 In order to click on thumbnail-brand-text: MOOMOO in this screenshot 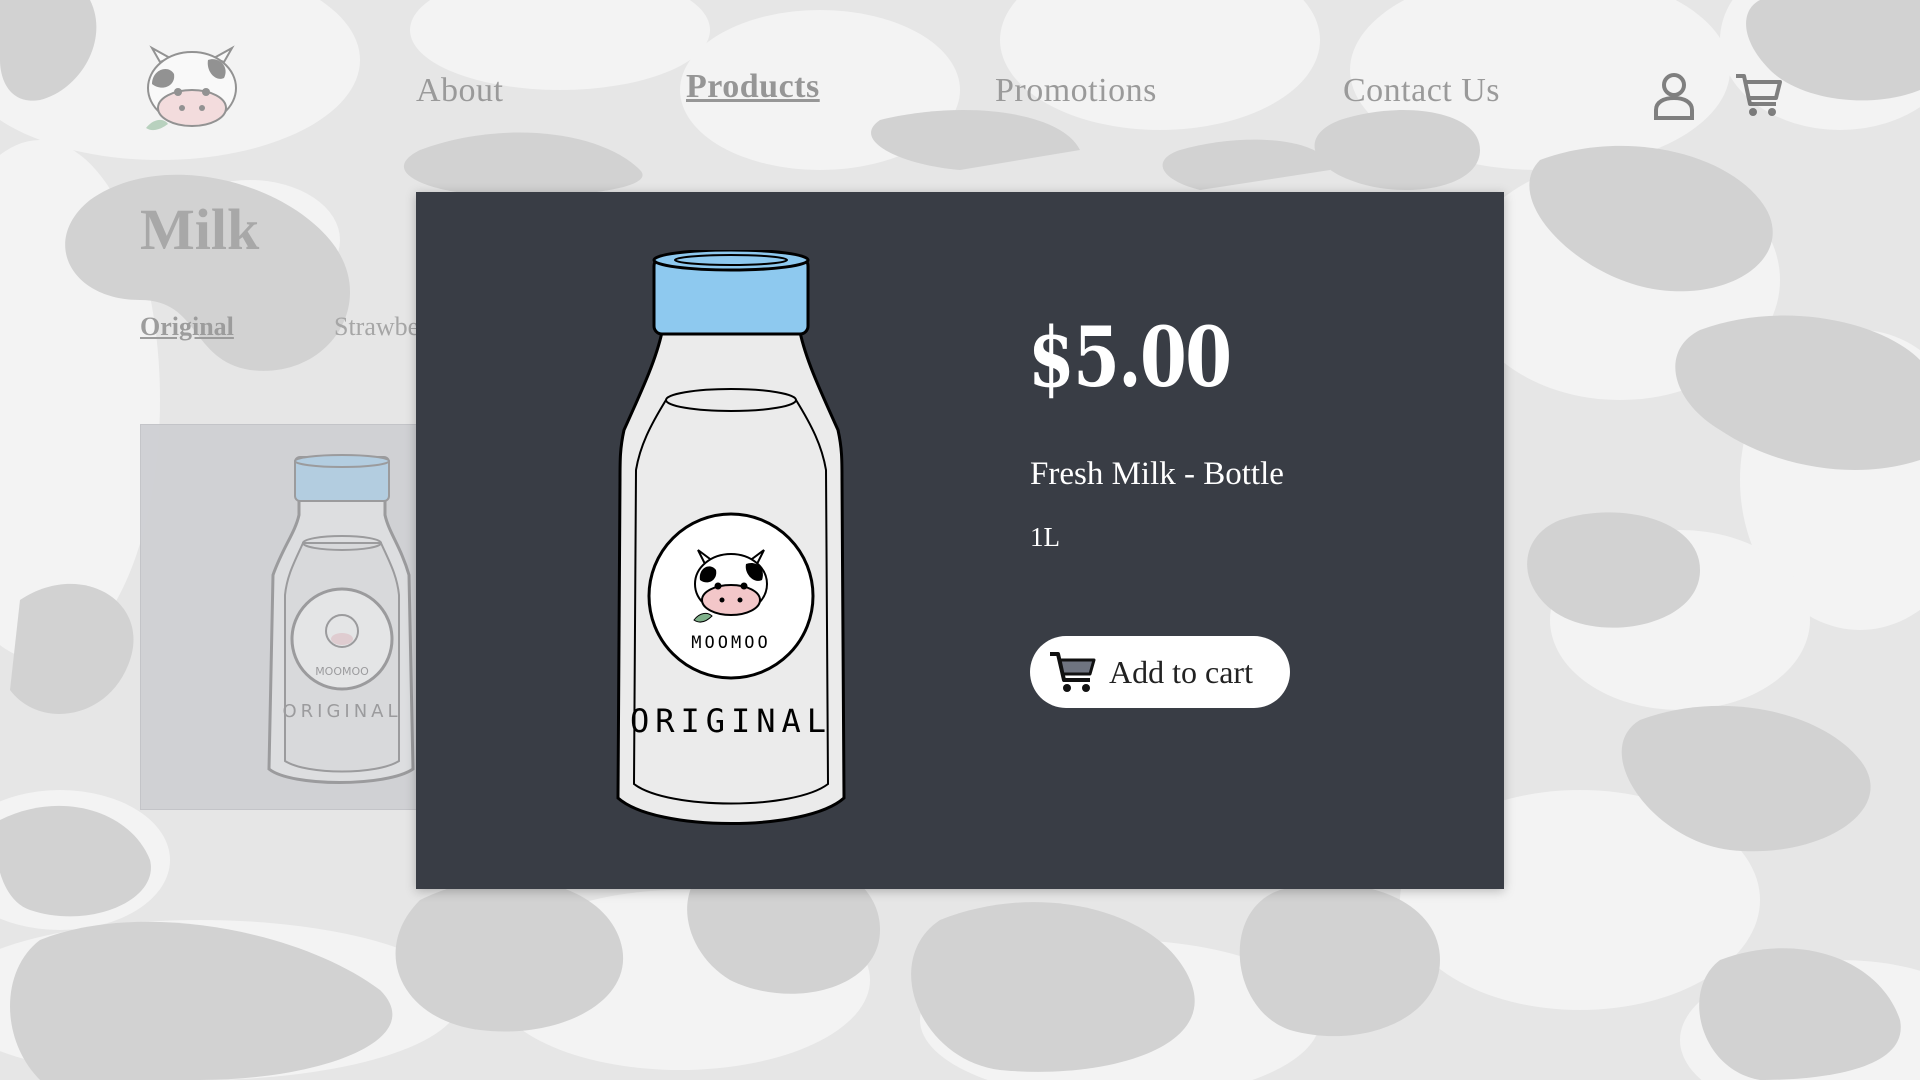, I will do `click(342, 671)`.